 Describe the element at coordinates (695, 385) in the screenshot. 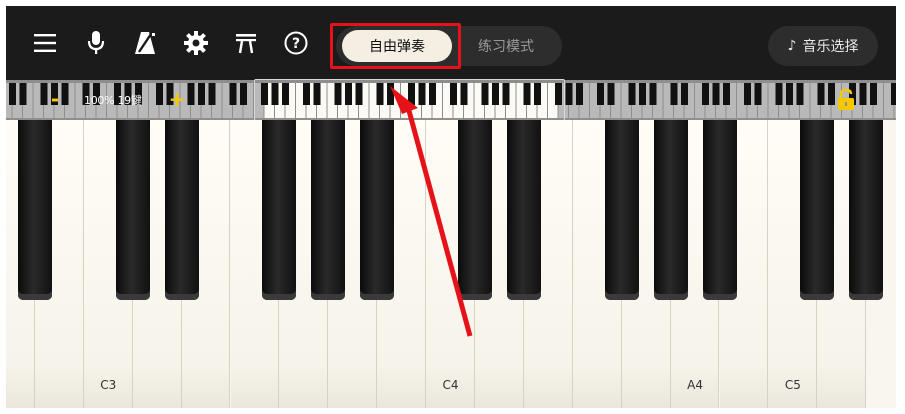

I see `key-label-a4: A4` at that location.